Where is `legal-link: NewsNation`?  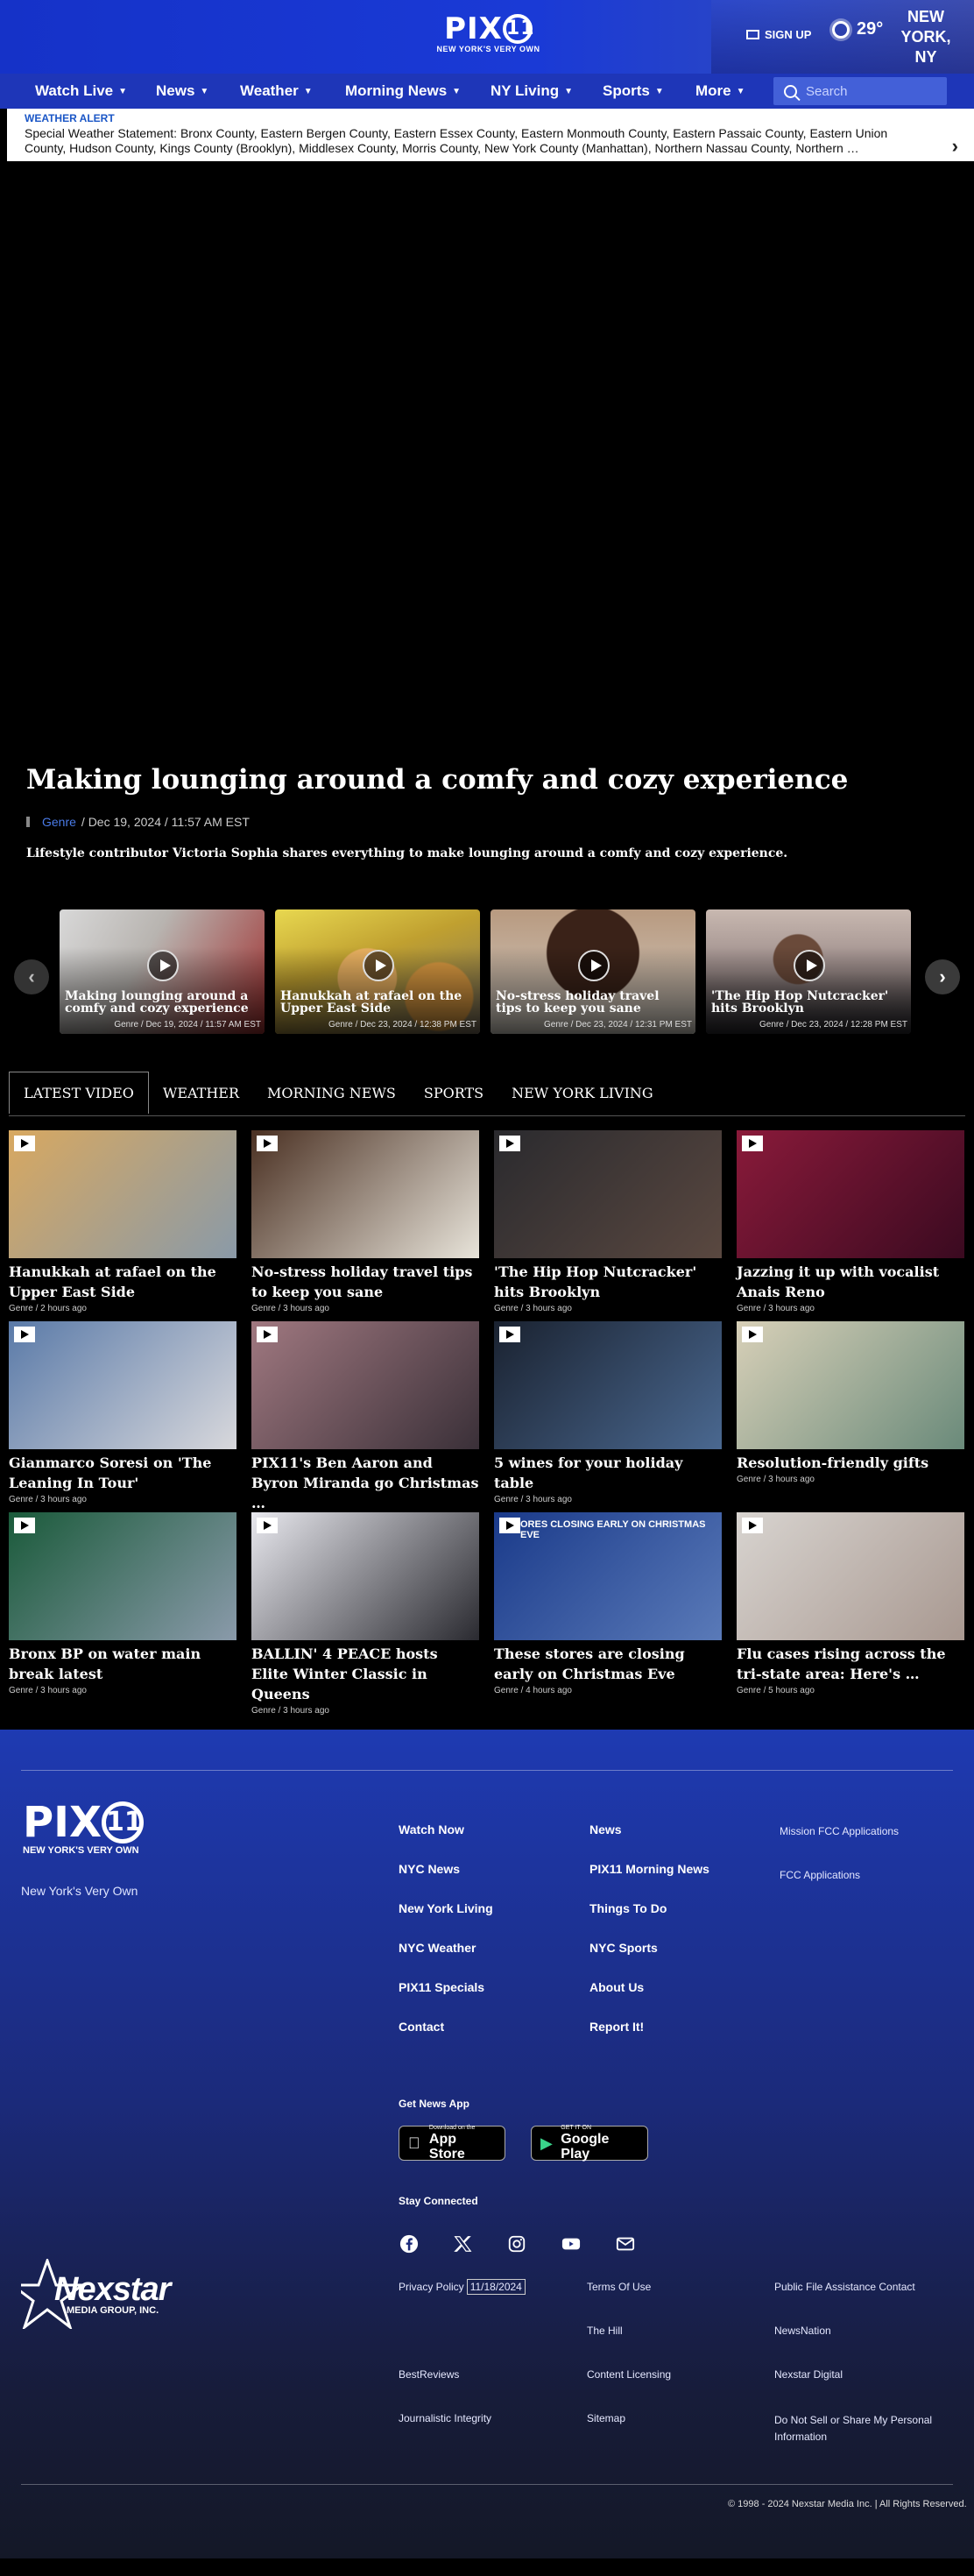
legal-link: NewsNation is located at coordinates (802, 2331).